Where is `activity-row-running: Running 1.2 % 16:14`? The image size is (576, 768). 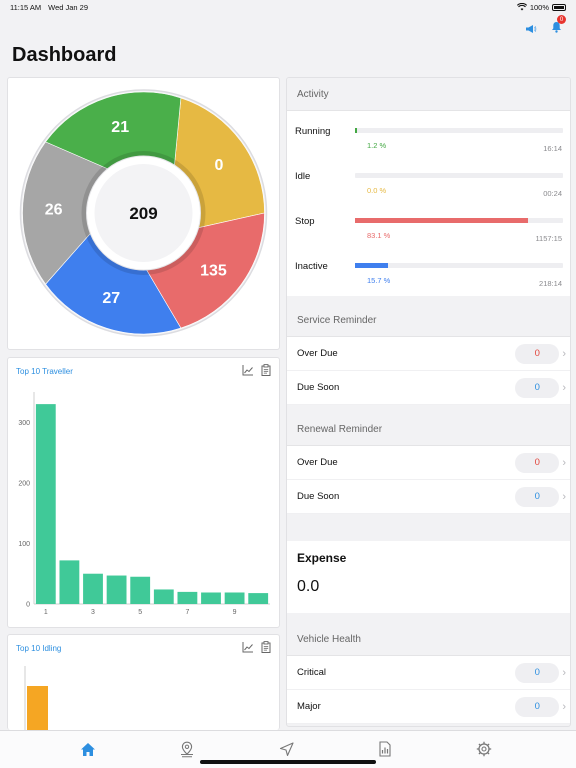
activity-row-running: Running 1.2 % 16:14 is located at coordinates (428, 136).